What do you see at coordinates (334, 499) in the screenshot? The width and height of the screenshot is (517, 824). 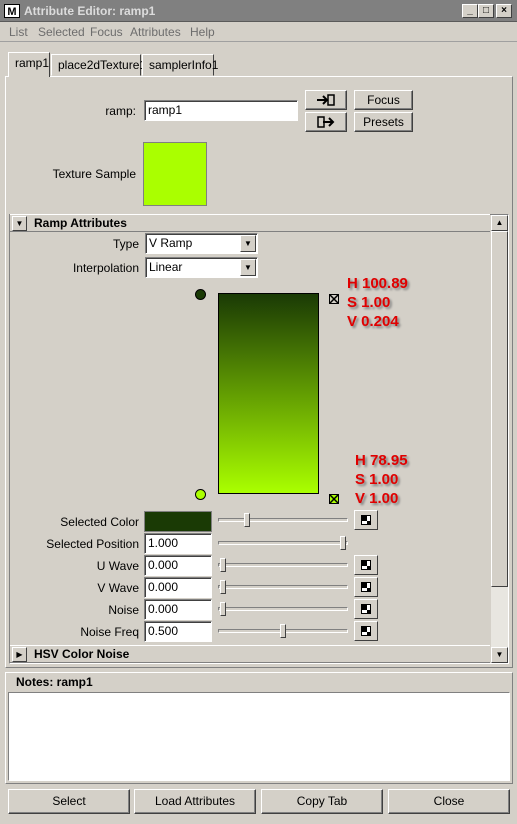 I see `delete-entry-bottom-icon` at bounding box center [334, 499].